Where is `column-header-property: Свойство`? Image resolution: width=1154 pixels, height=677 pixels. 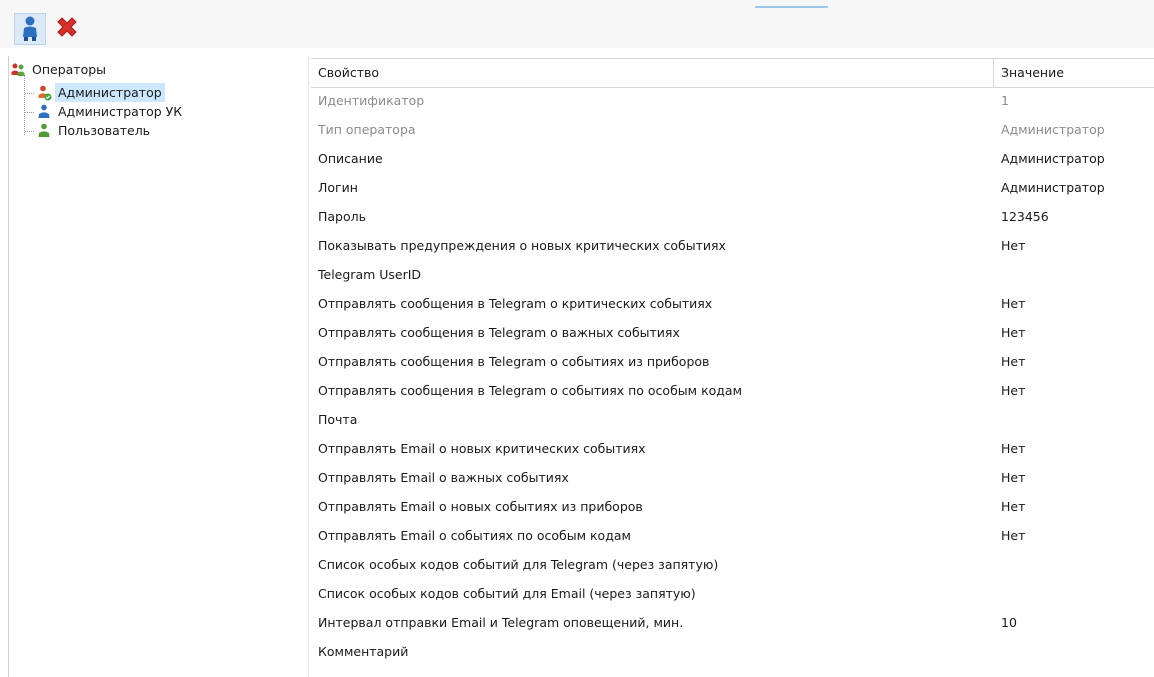 column-header-property: Свойство is located at coordinates (652, 73).